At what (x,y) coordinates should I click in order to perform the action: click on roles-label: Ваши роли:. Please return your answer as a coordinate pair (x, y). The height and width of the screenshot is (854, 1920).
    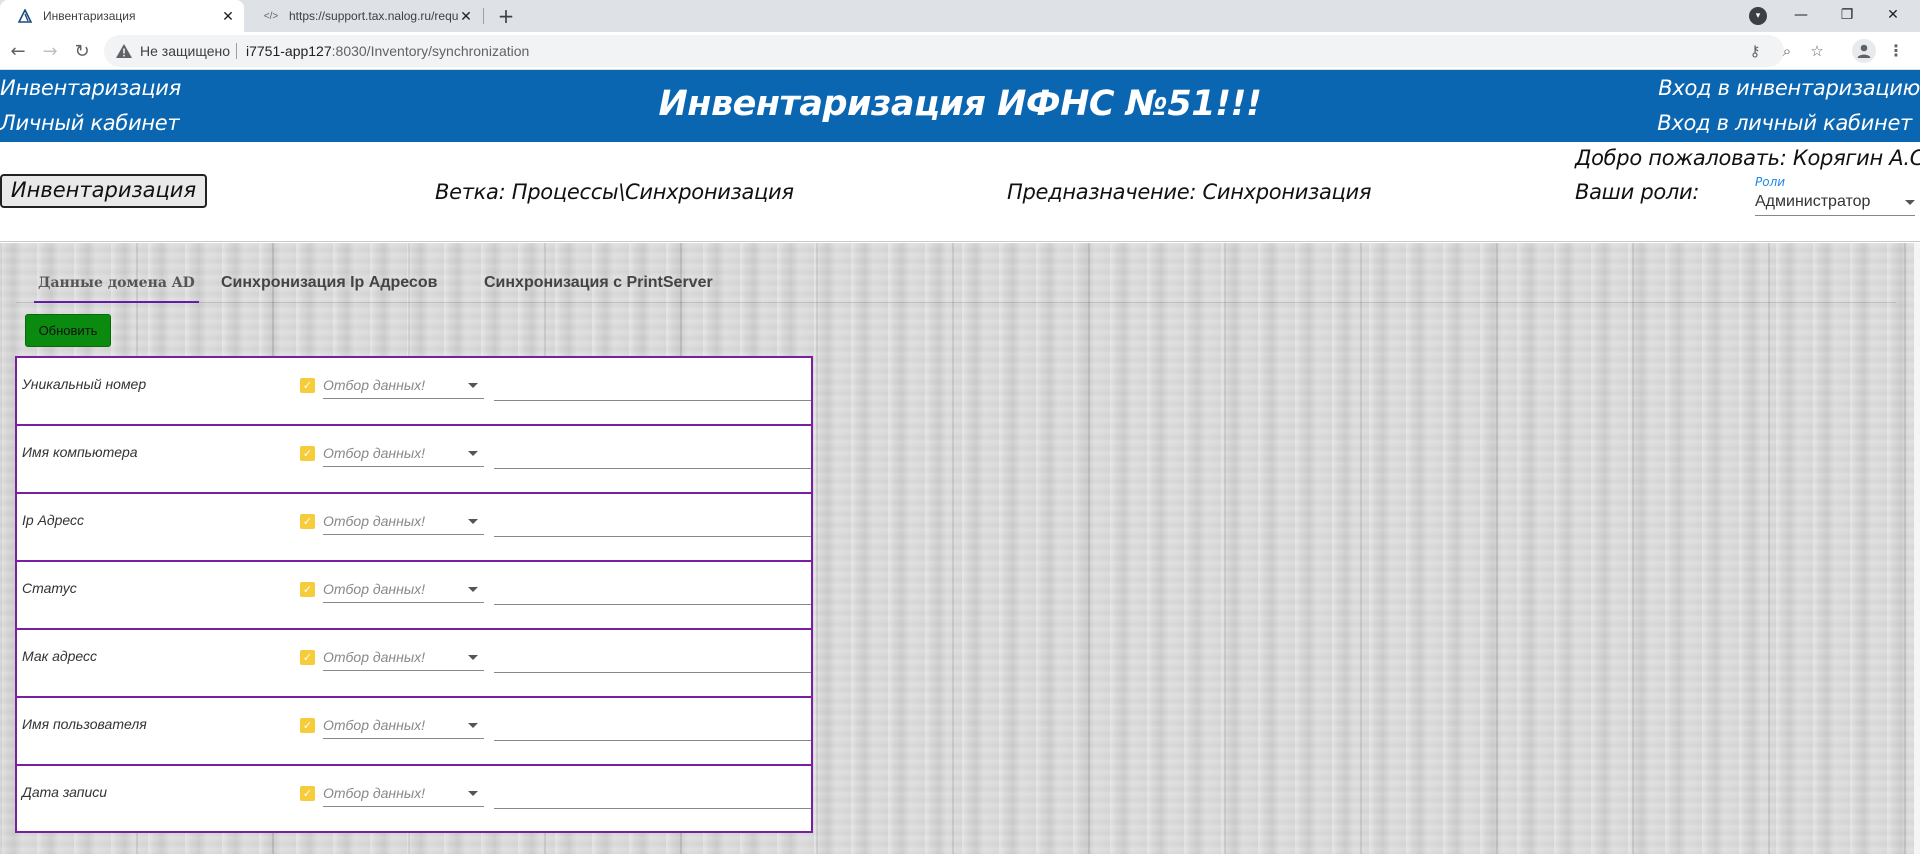
    Looking at the image, I should click on (1637, 192).